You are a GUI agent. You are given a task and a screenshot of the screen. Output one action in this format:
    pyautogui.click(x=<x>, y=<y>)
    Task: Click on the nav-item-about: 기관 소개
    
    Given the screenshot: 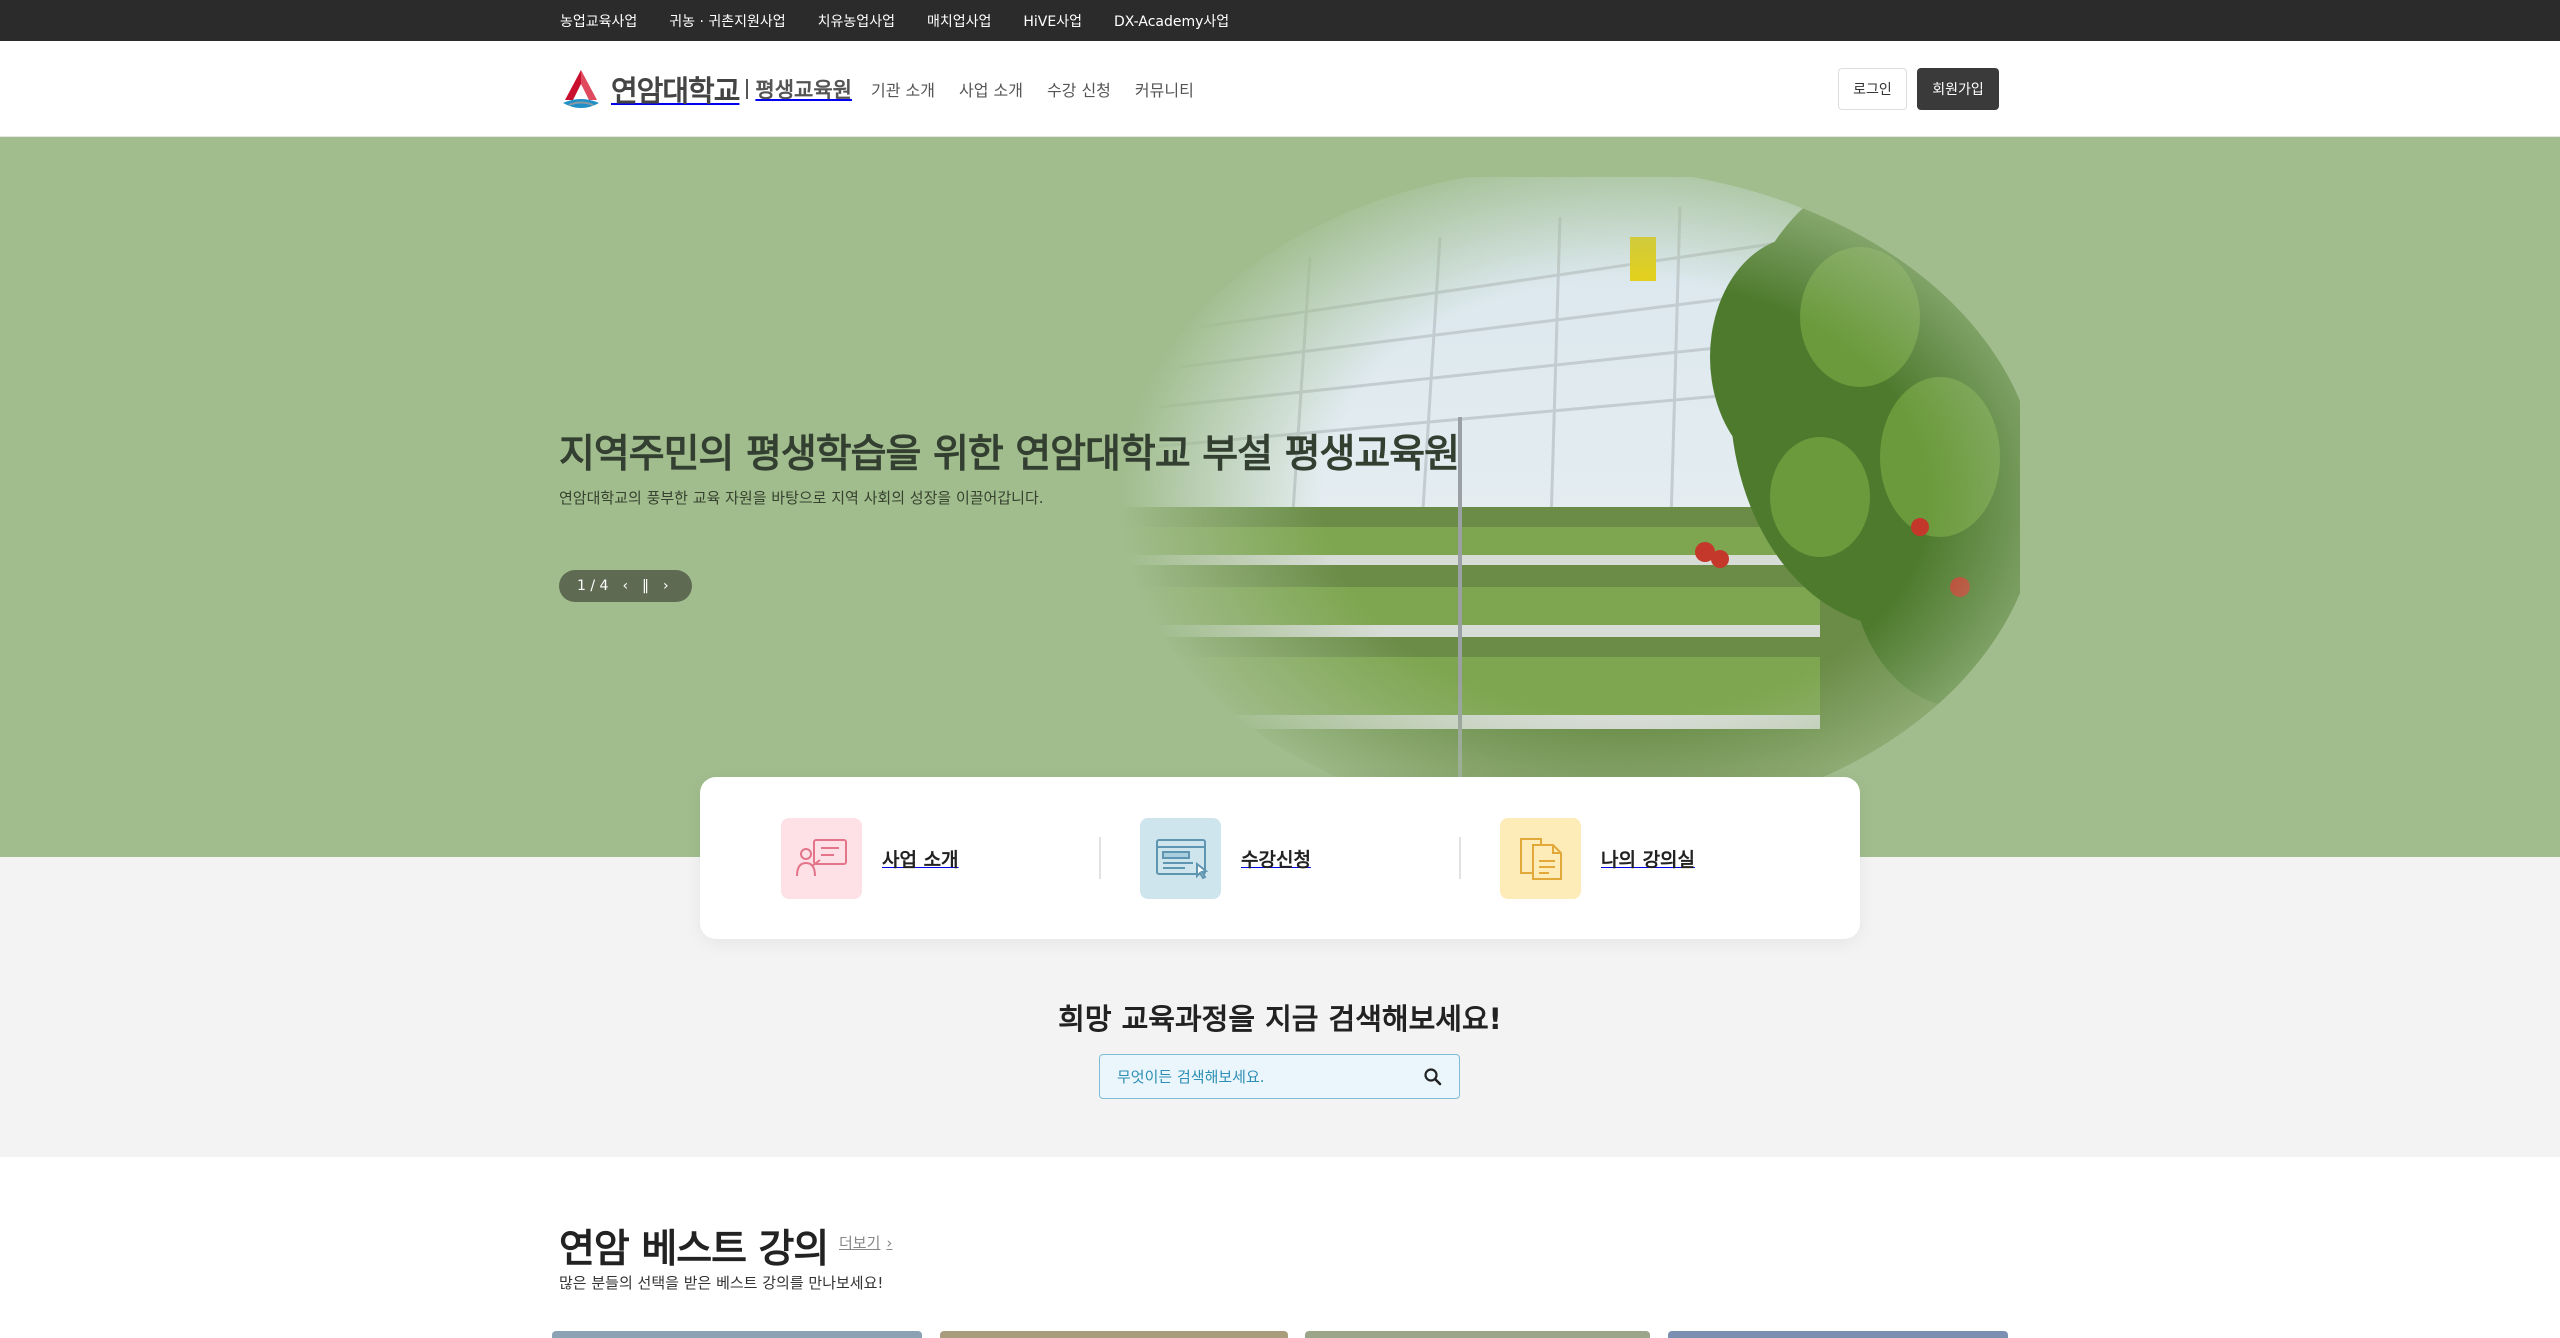 What is the action you would take?
    pyautogui.click(x=903, y=89)
    